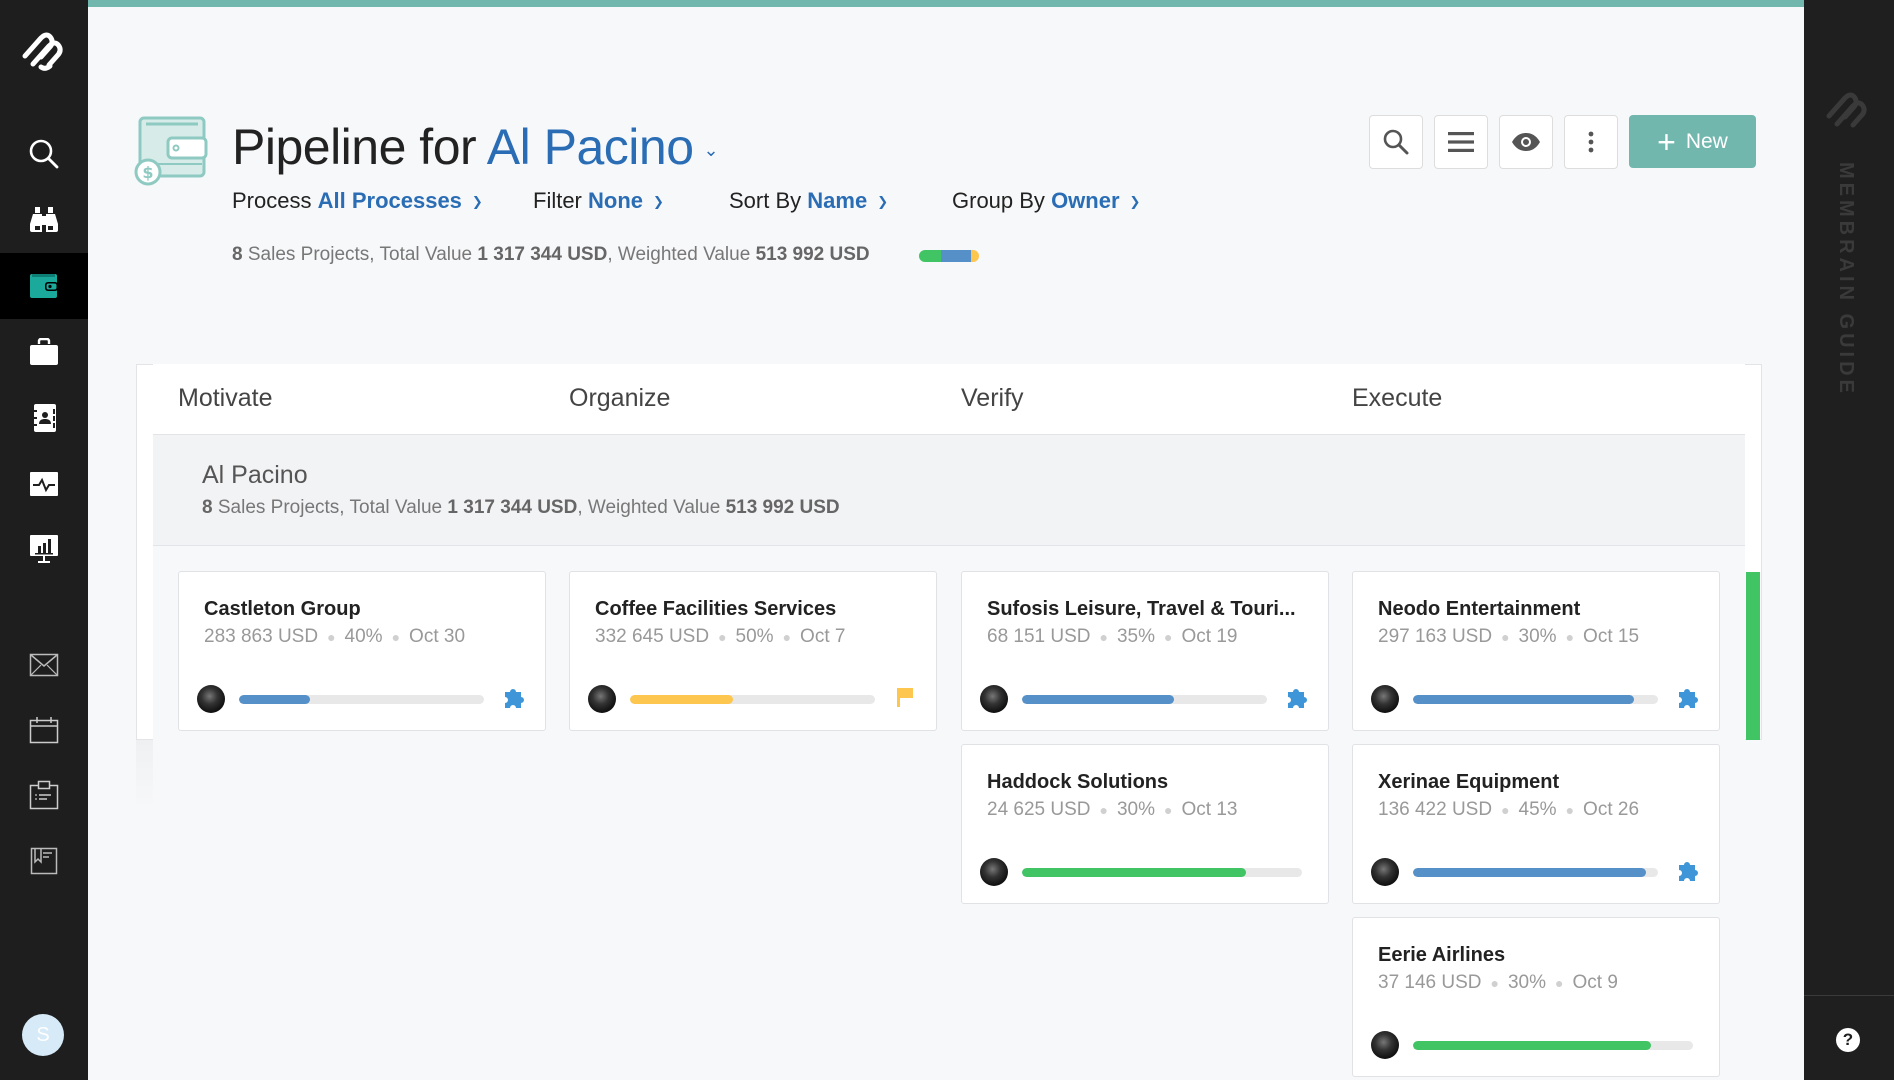 The height and width of the screenshot is (1080, 1894). What do you see at coordinates (1611, 809) in the screenshot?
I see `deal-date: Oct 26` at bounding box center [1611, 809].